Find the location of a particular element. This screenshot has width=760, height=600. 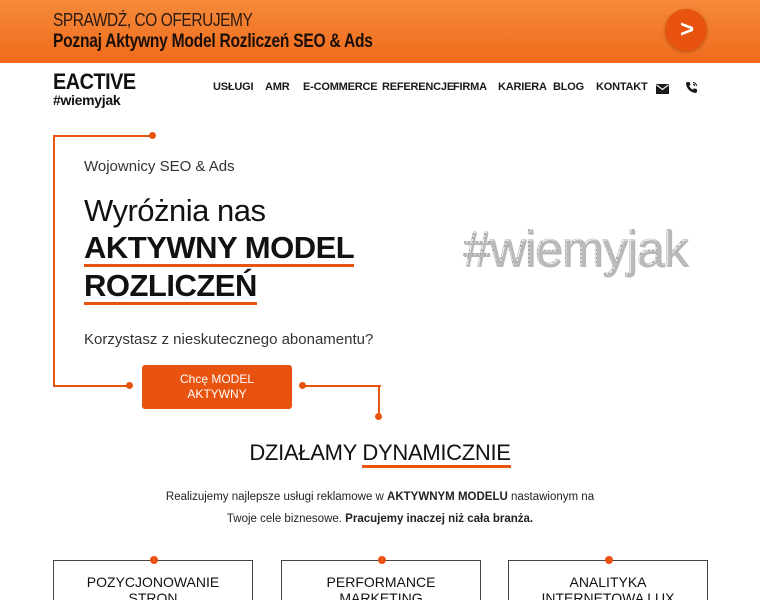

frame-line-left is located at coordinates (54, 261).